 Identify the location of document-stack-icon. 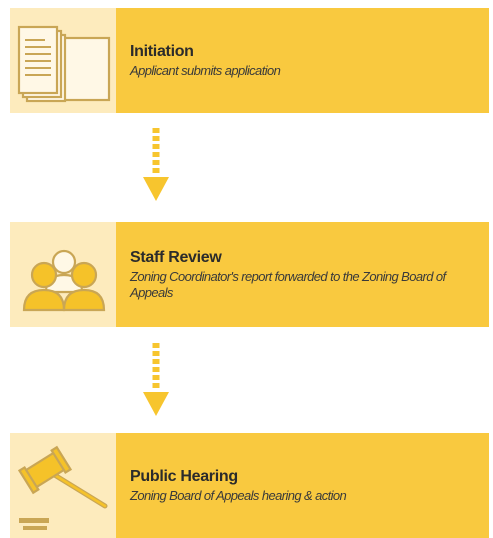
(64, 63).